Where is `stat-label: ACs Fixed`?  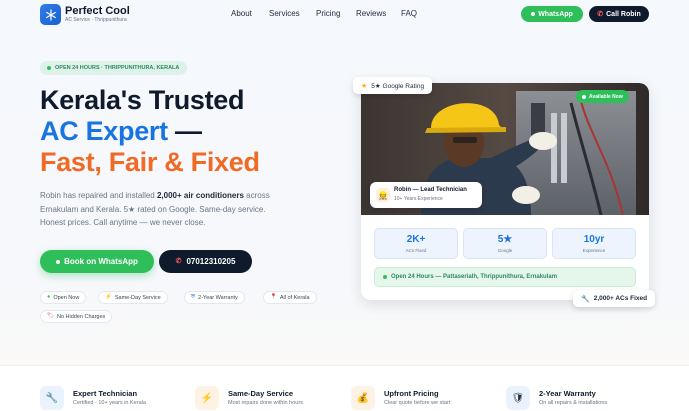 stat-label: ACs Fixed is located at coordinates (416, 250).